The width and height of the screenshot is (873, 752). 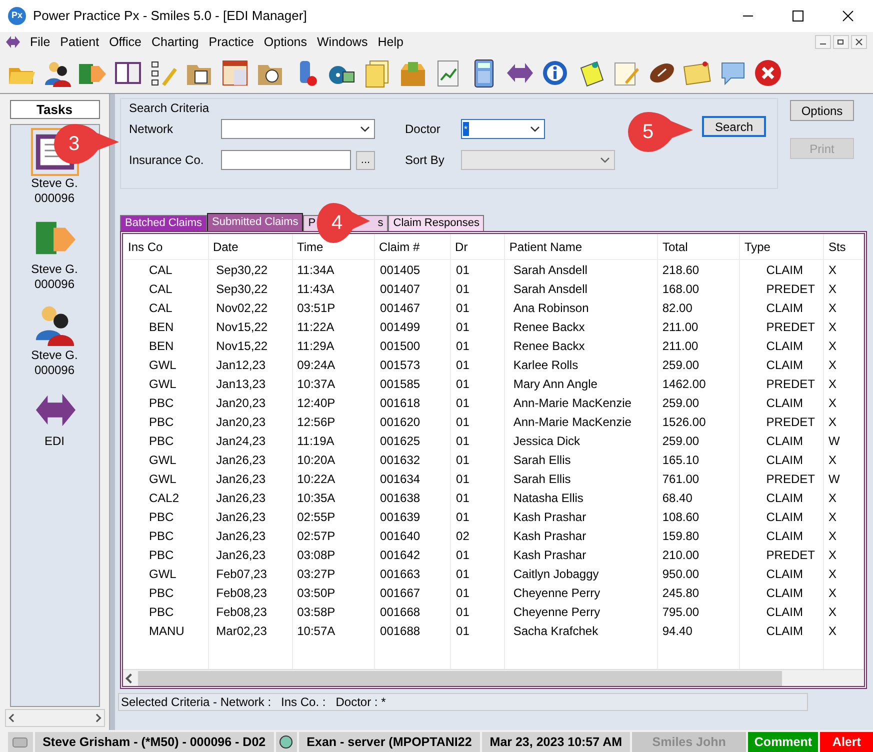 What do you see at coordinates (478, 535) in the screenshot?
I see `table-cell: 02` at bounding box center [478, 535].